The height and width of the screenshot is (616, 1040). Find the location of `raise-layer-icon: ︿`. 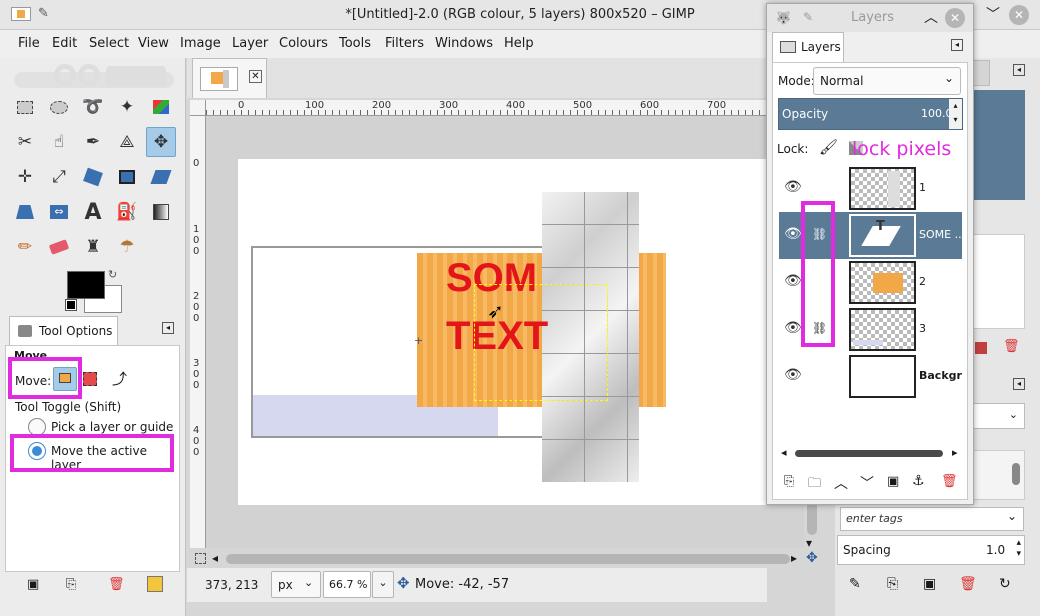

raise-layer-icon: ︿ is located at coordinates (841, 483).